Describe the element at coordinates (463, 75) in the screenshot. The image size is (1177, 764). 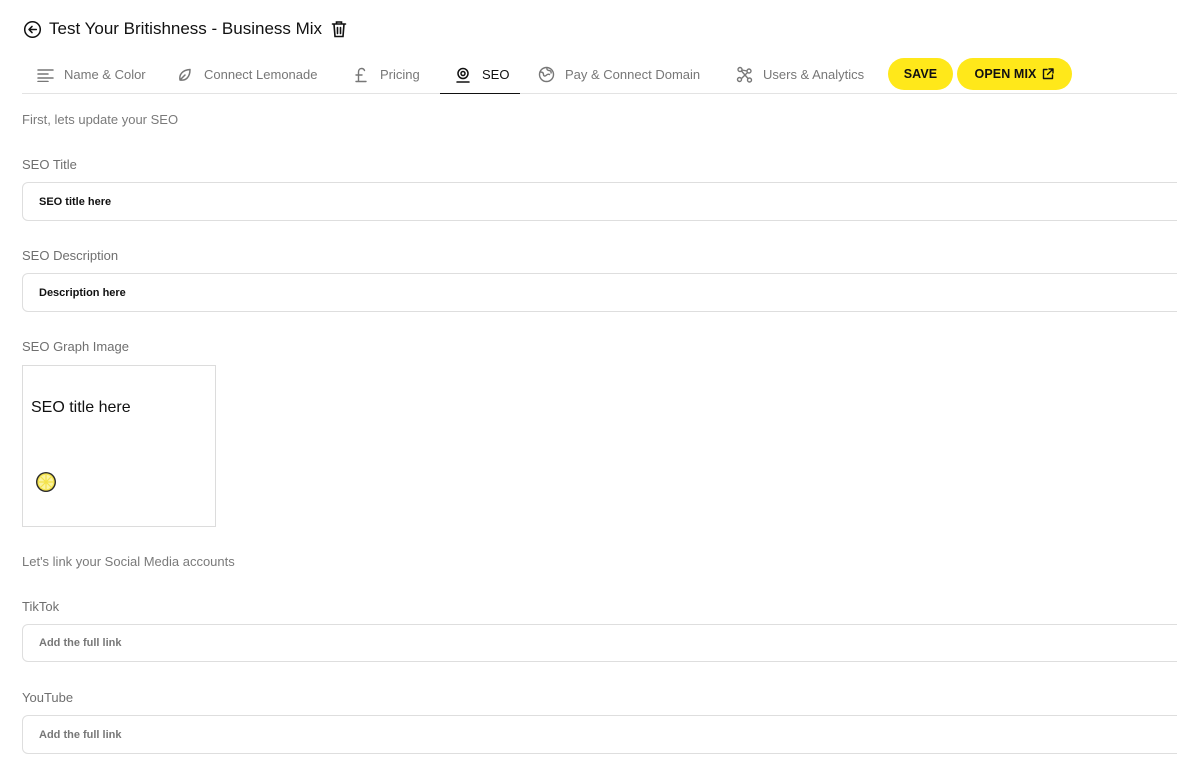
I see `webcam-icon` at that location.